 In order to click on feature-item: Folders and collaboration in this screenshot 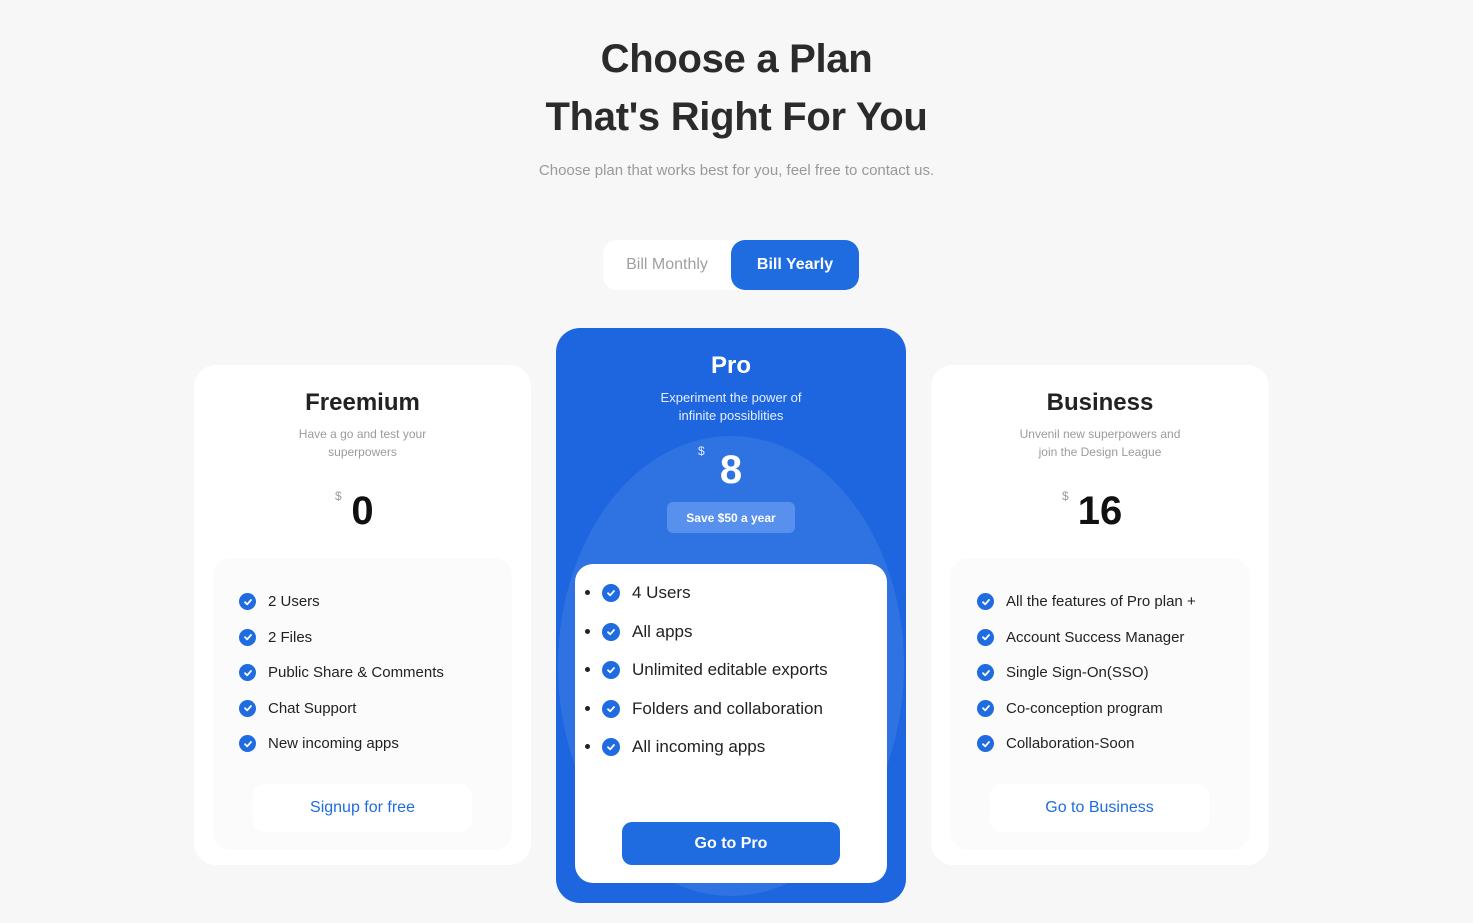, I will do `click(715, 718)`.